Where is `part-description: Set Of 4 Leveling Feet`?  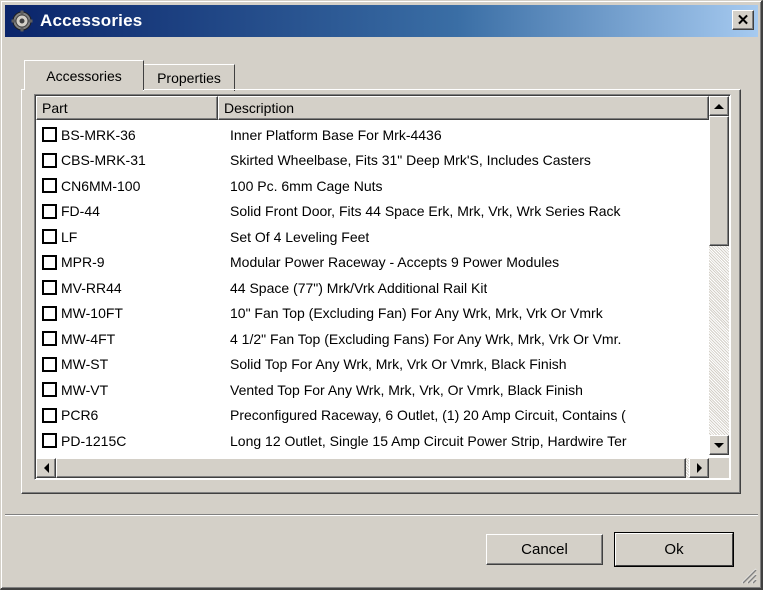 part-description: Set Of 4 Leveling Feet is located at coordinates (300, 236).